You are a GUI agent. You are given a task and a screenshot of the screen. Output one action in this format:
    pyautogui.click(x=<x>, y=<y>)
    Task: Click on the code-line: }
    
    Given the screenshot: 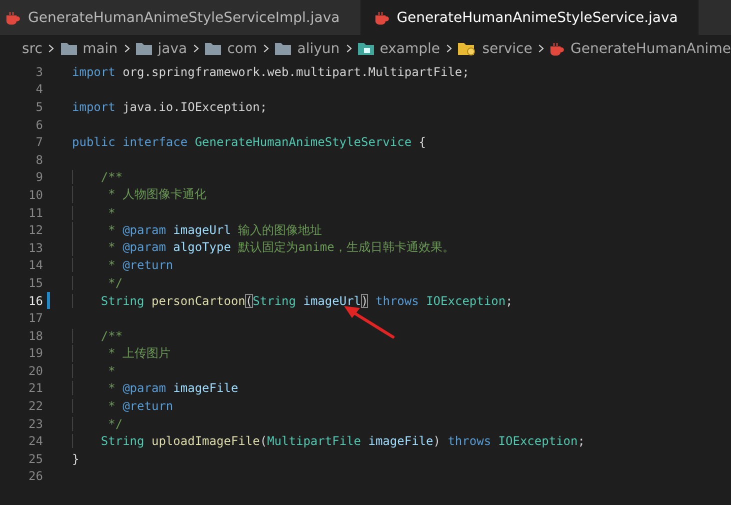 What is the action you would take?
    pyautogui.click(x=76, y=459)
    